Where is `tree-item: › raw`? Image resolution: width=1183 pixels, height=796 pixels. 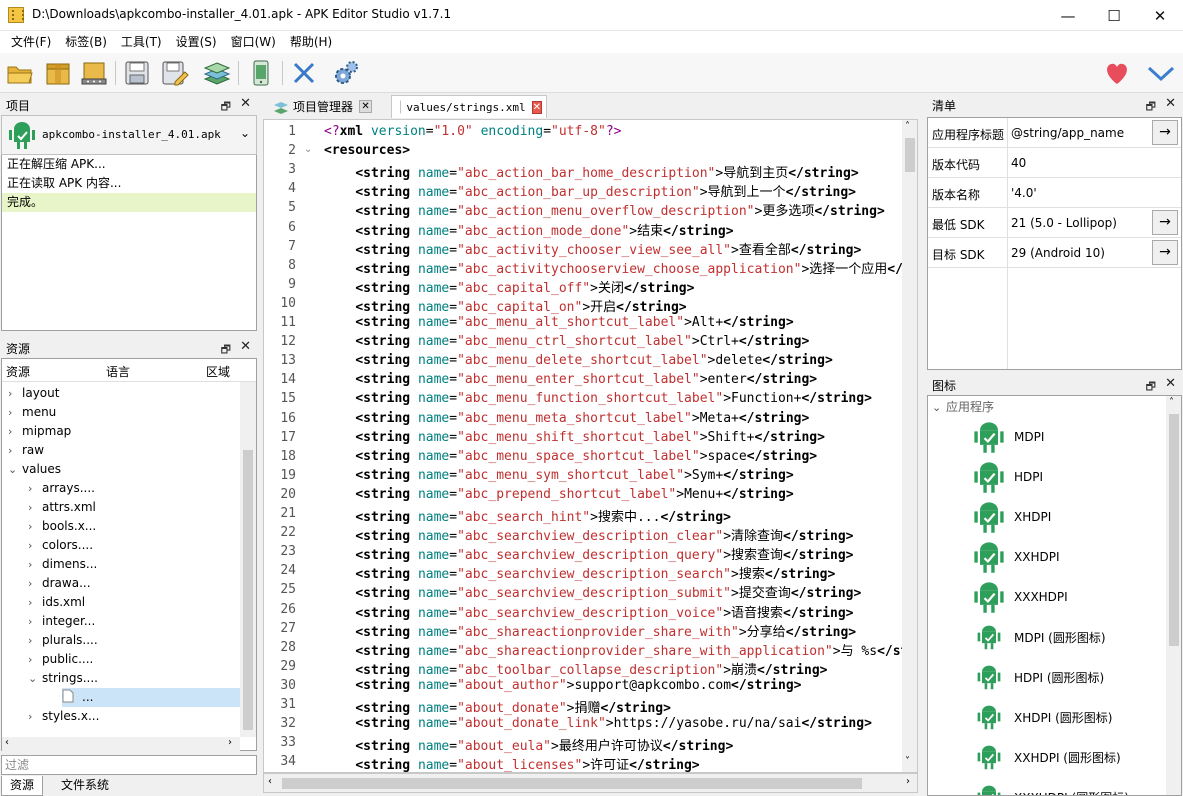
tree-item: › raw is located at coordinates (26, 450).